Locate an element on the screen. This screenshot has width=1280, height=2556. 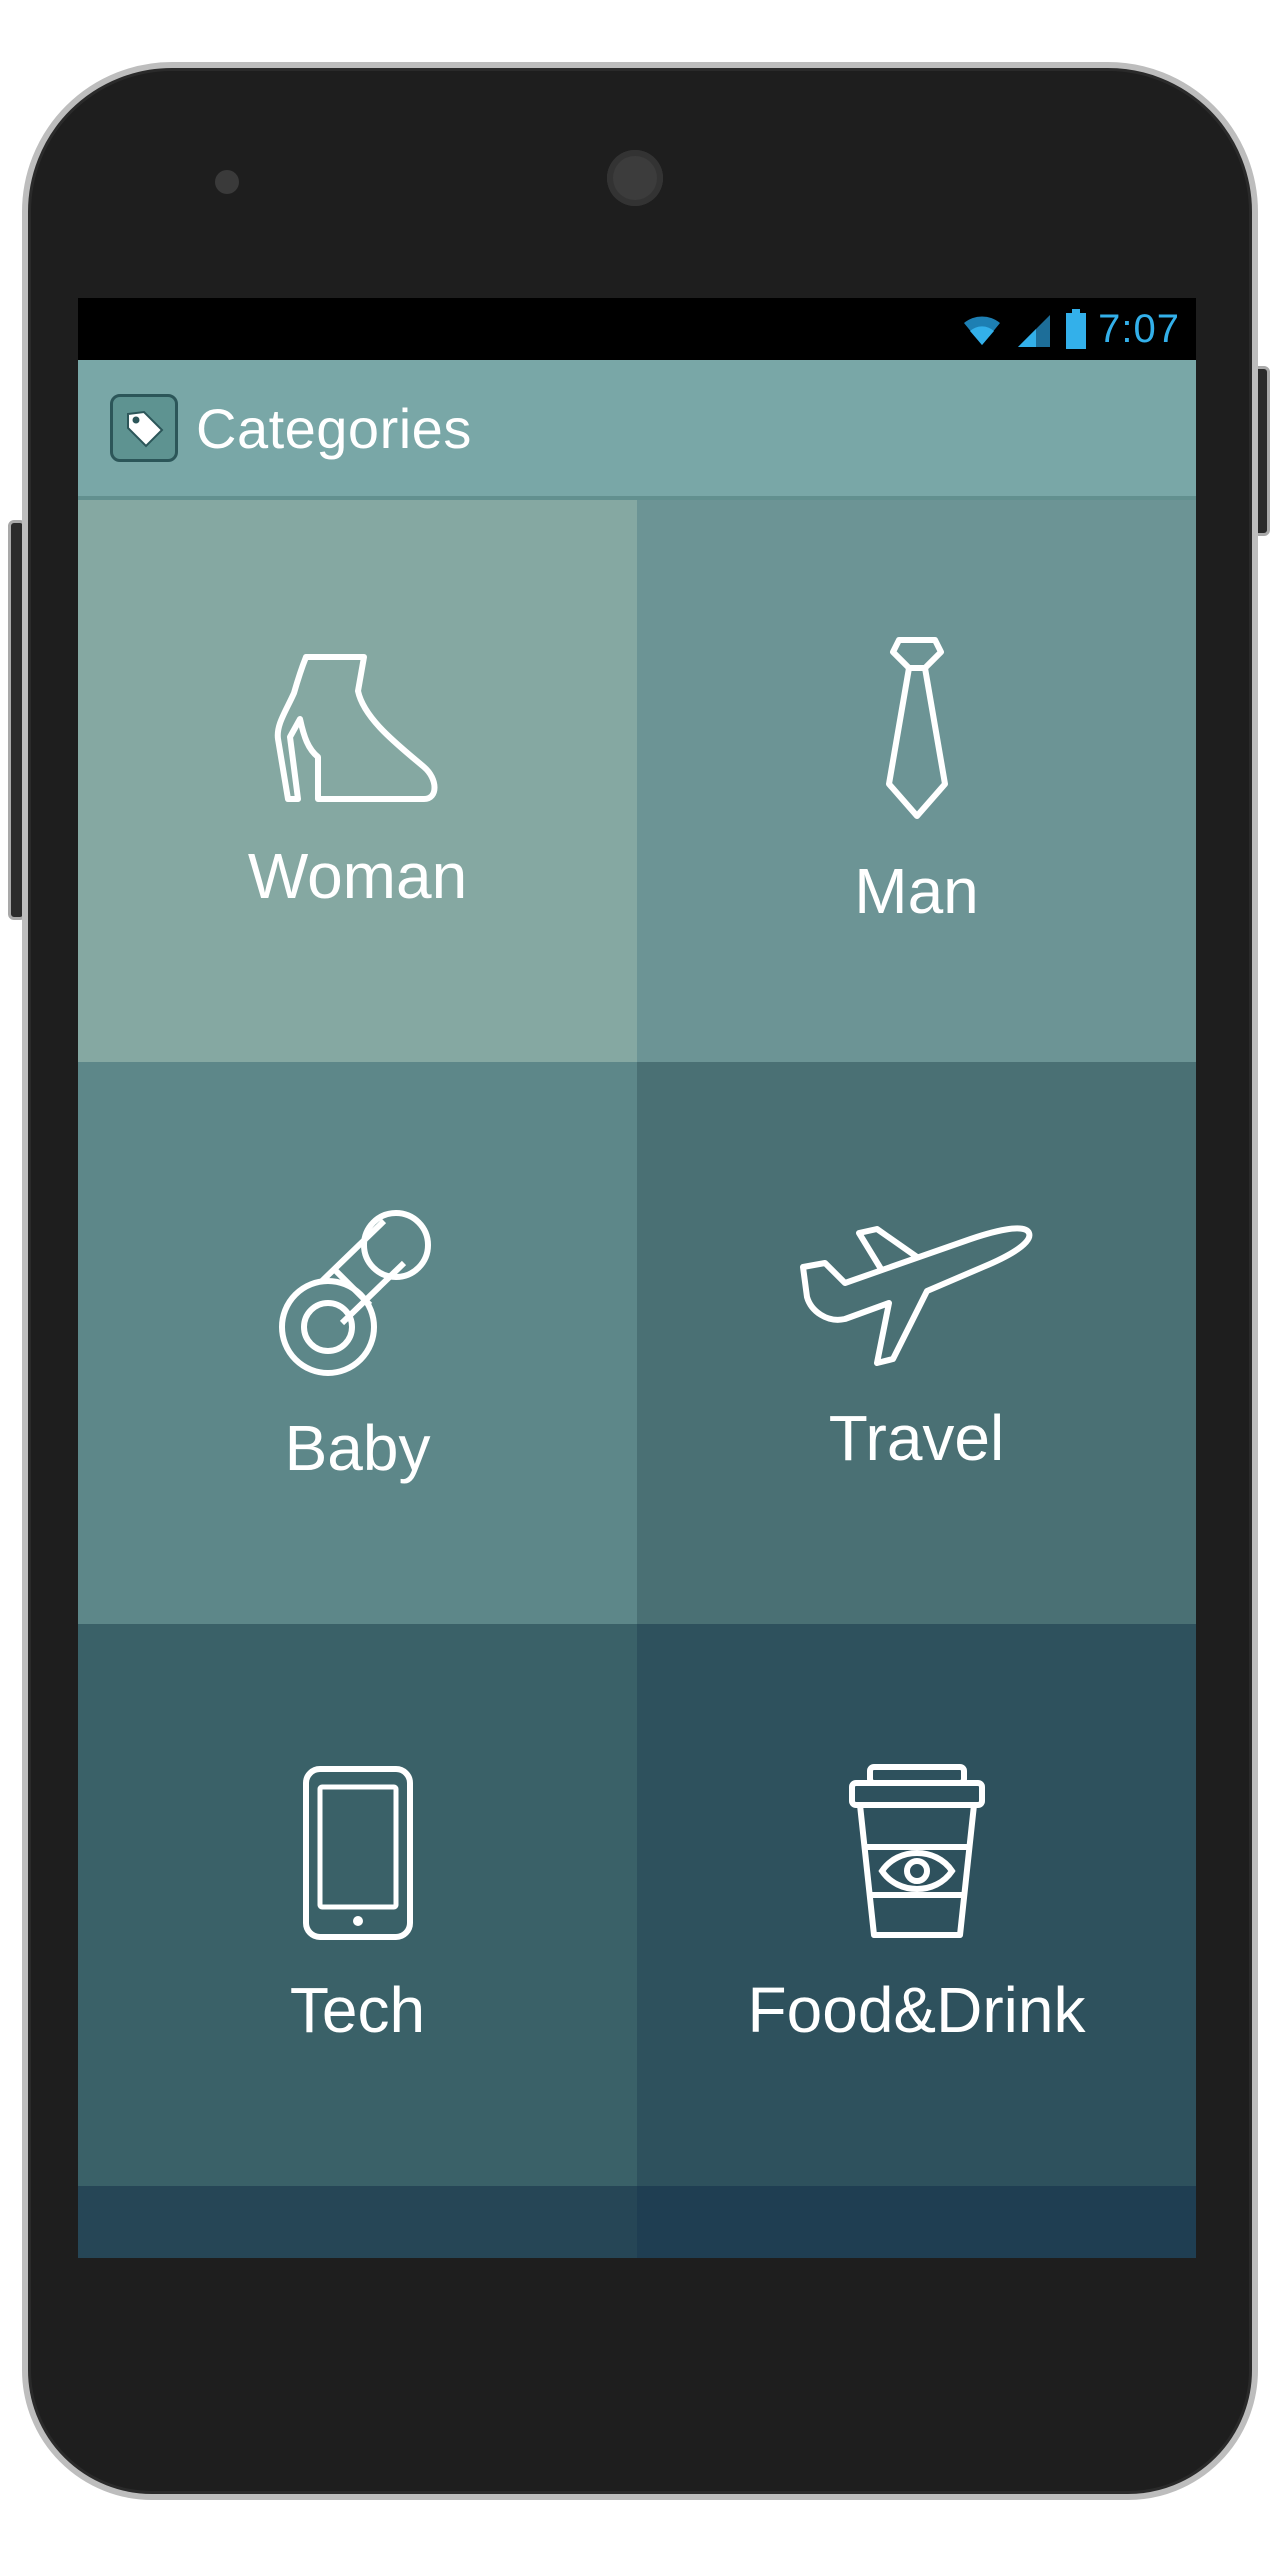
category-label: Baby is located at coordinates (357, 1448).